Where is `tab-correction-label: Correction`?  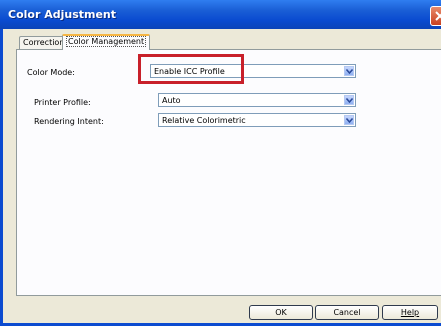 tab-correction-label: Correction is located at coordinates (44, 42).